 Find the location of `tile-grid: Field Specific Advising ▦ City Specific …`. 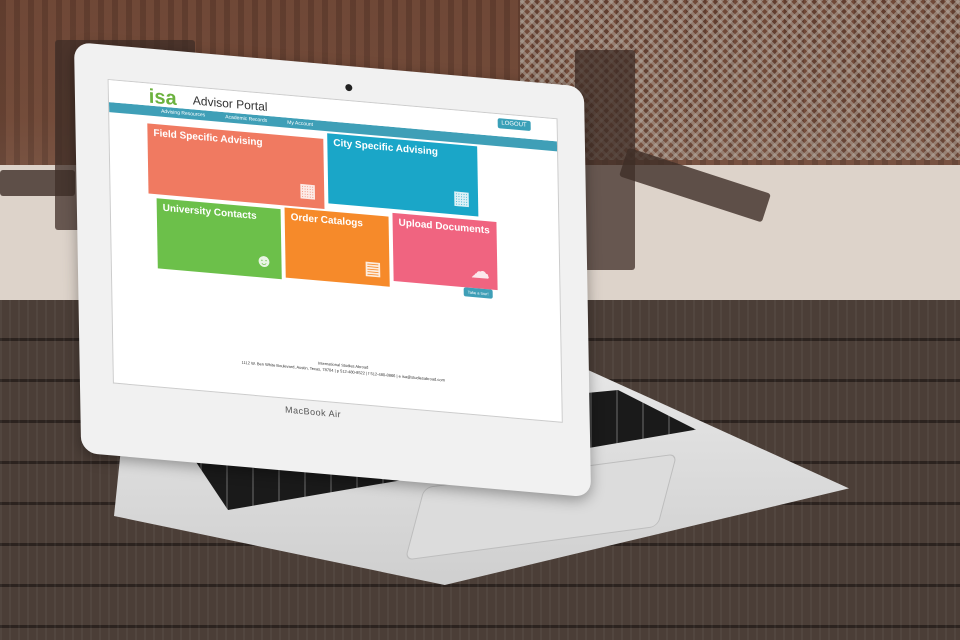

tile-grid: Field Specific Advising ▦ City Specific … is located at coordinates (322, 207).